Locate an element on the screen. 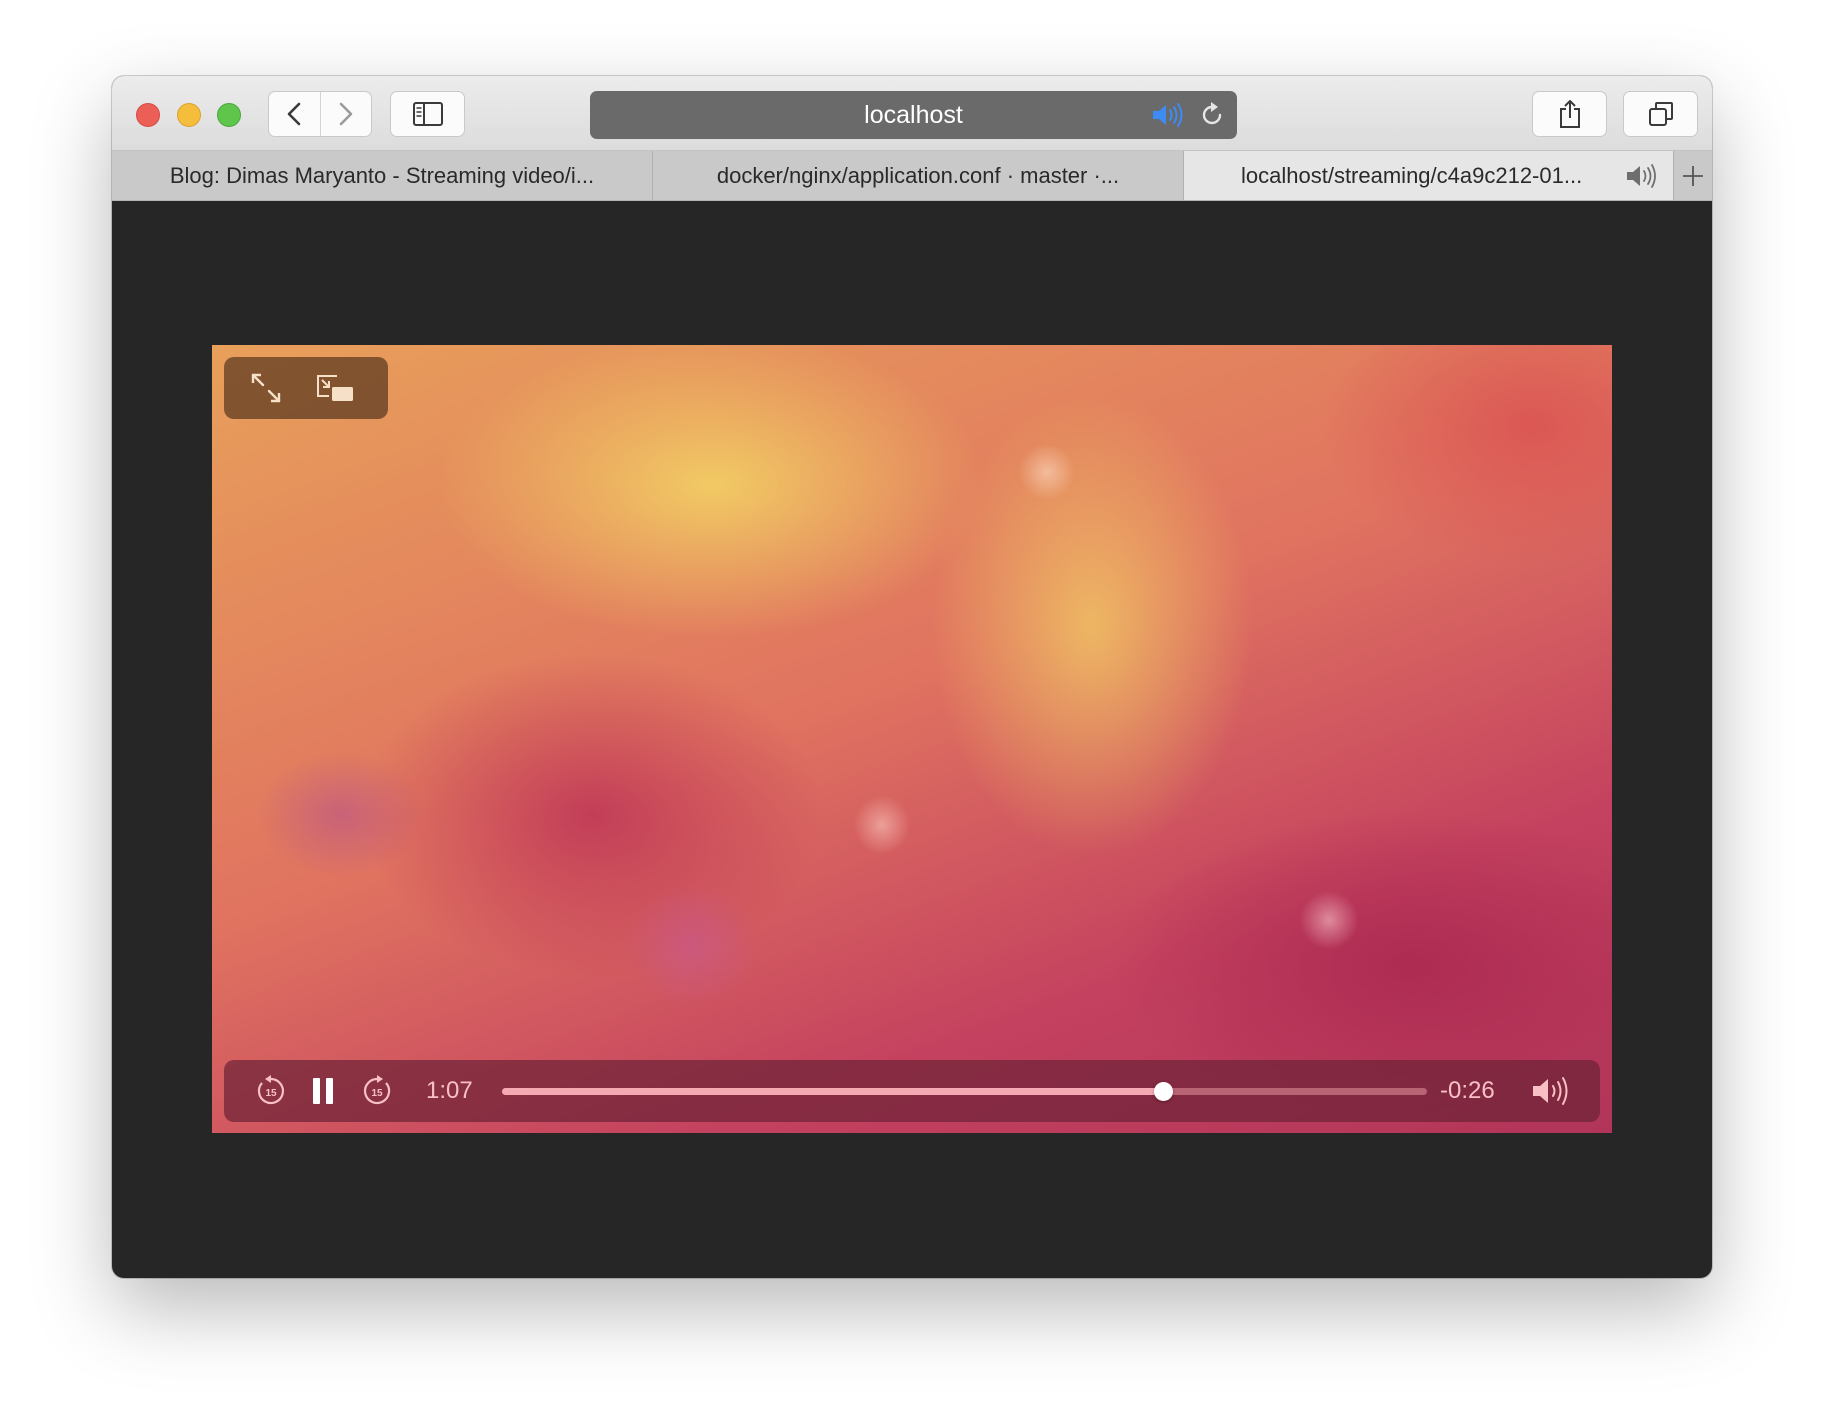 The height and width of the screenshot is (1424, 1824). plus-icon is located at coordinates (1693, 175).